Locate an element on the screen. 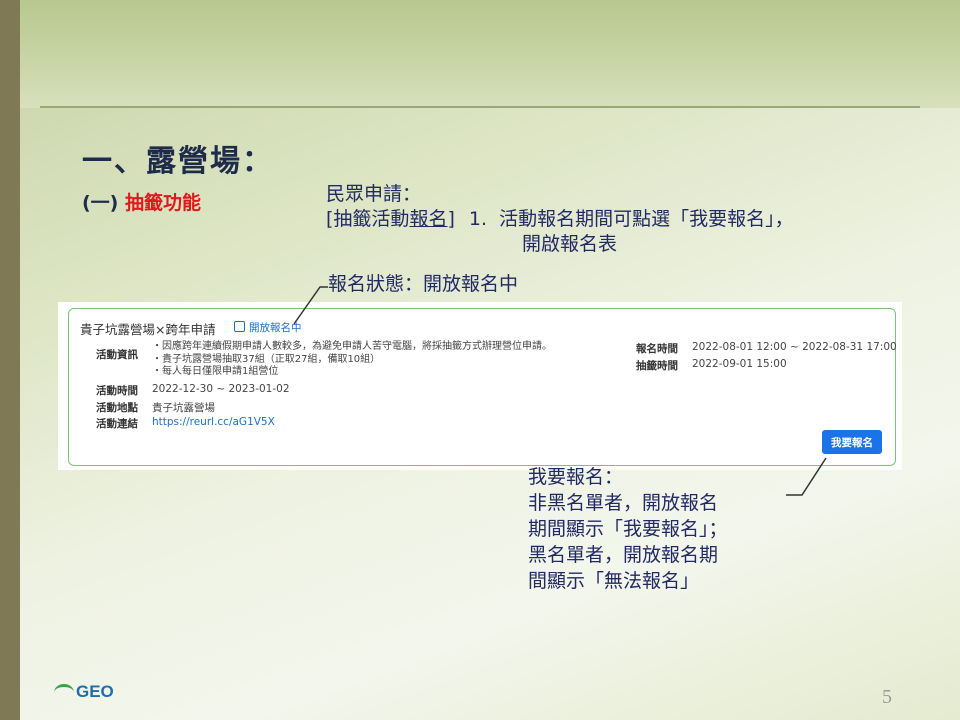 The height and width of the screenshot is (720, 960). logo-text: GEO is located at coordinates (95, 691).